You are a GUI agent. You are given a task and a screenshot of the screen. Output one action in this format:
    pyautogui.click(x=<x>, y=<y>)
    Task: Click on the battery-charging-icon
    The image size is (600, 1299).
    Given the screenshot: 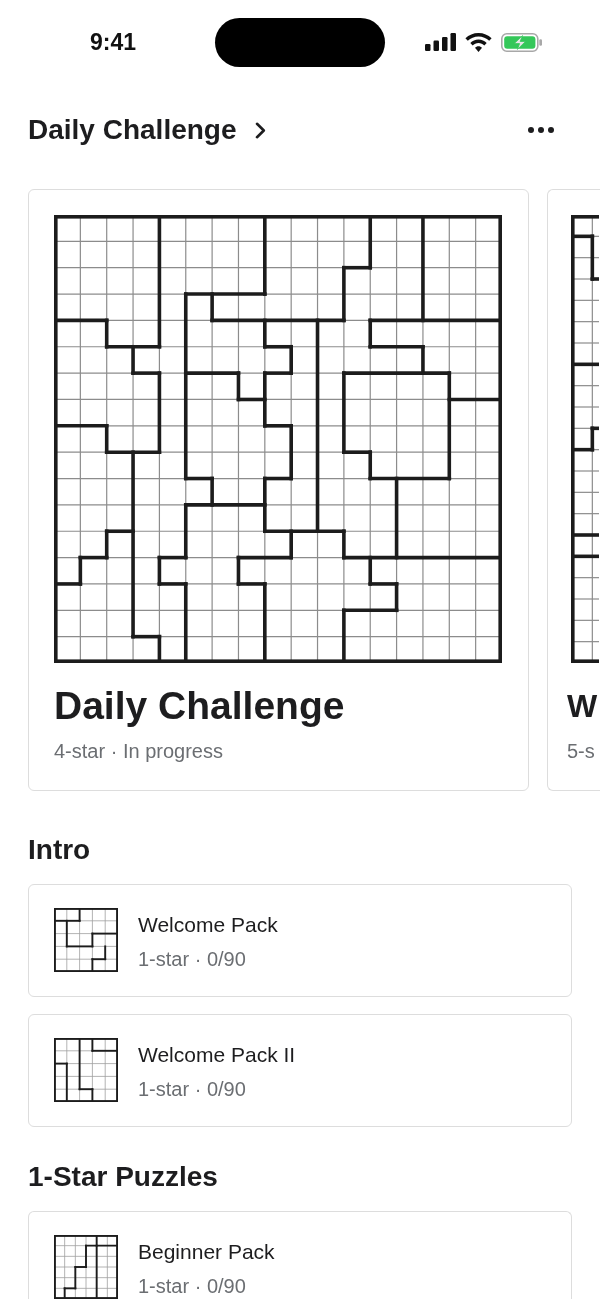 What is the action you would take?
    pyautogui.click(x=521, y=42)
    